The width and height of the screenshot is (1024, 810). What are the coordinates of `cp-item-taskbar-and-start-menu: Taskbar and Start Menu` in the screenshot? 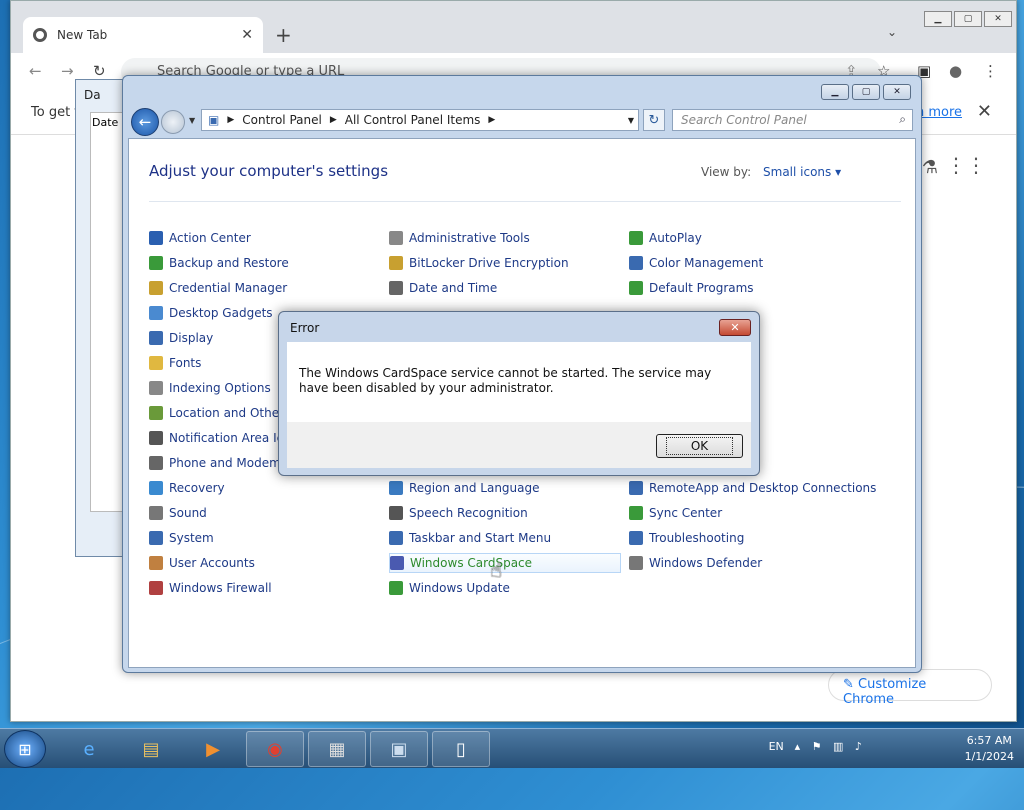 It's located at (504, 538).